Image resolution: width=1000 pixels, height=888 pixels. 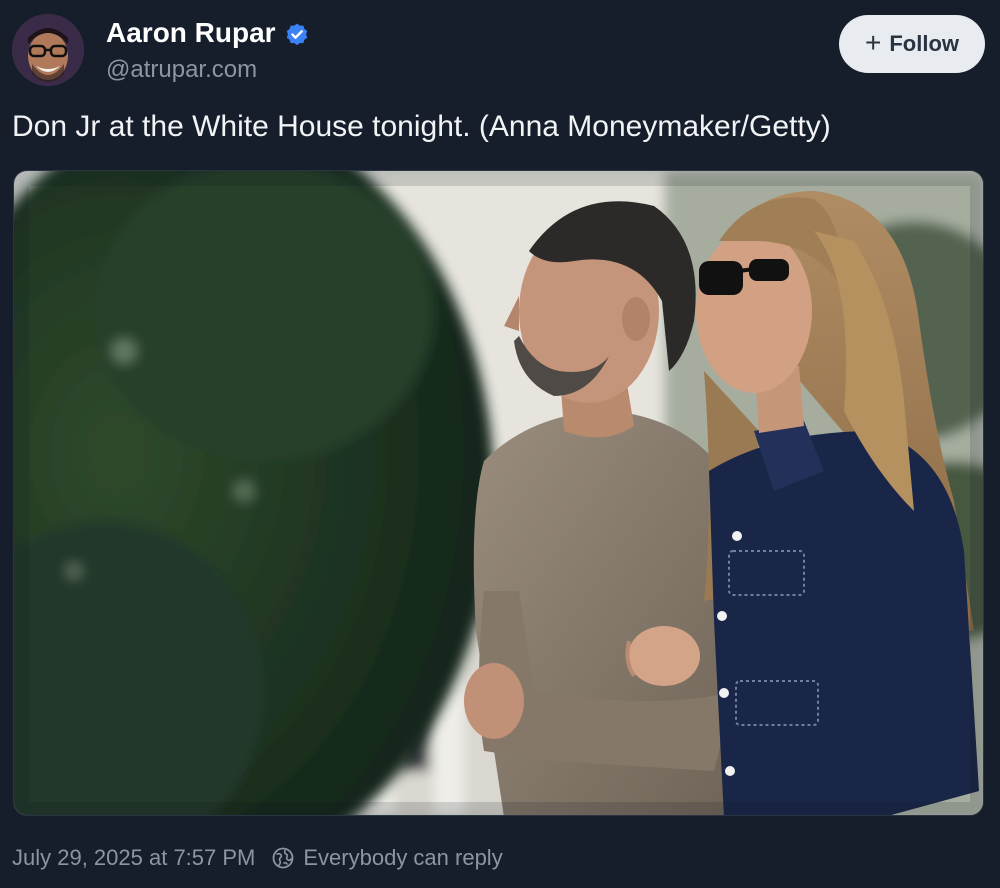 What do you see at coordinates (297, 34) in the screenshot?
I see `verified-checkmark-icon` at bounding box center [297, 34].